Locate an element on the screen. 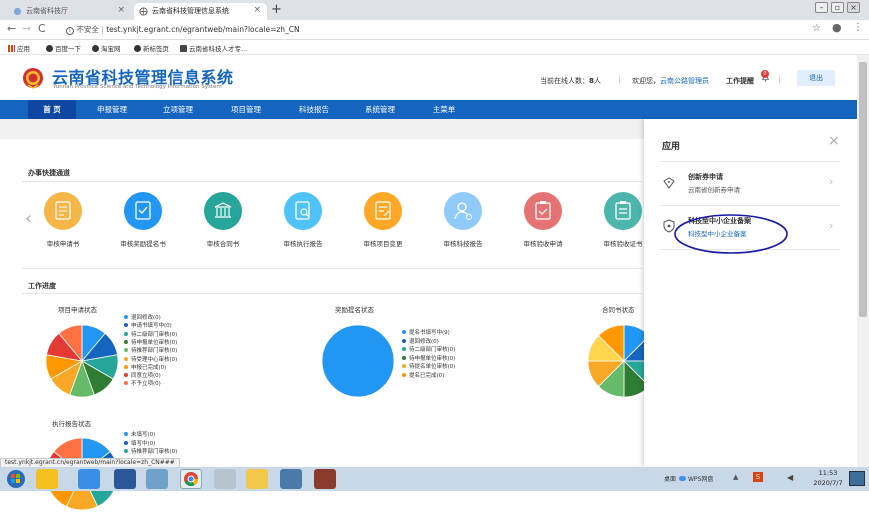 This screenshot has width=869, height=512. legend-label: 提名已完成(0) is located at coordinates (427, 375).